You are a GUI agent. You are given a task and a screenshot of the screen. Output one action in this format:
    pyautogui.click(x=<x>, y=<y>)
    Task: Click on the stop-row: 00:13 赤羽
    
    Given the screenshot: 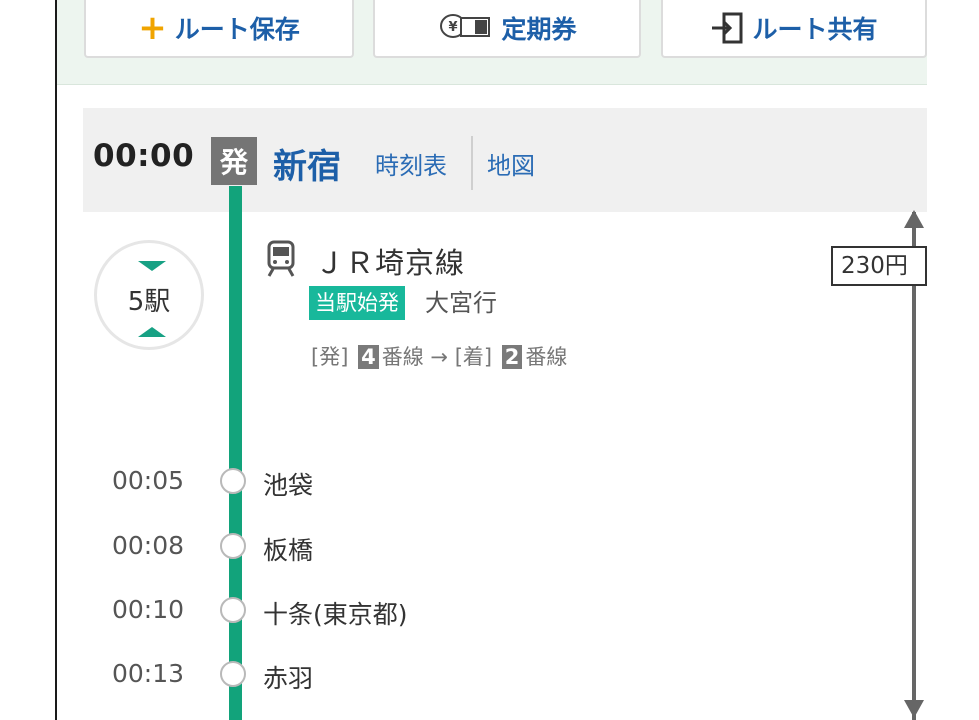 What is the action you would take?
    pyautogui.click(x=357, y=676)
    